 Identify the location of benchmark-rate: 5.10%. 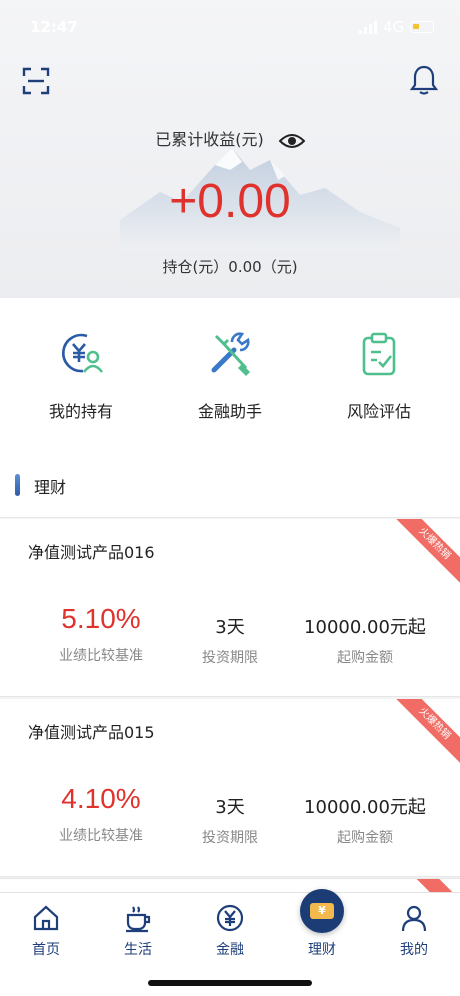
(101, 618).